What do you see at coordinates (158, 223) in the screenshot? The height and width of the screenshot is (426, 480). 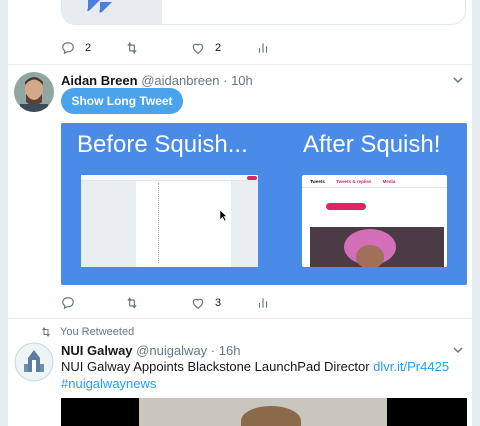 I see `before-timeline-column` at bounding box center [158, 223].